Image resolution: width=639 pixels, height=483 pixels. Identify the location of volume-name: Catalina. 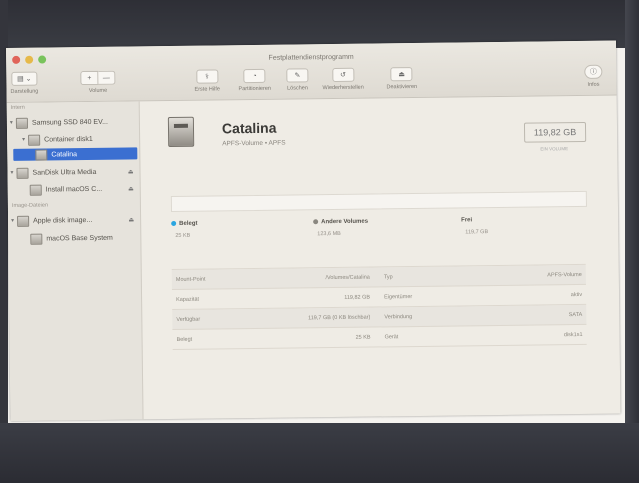
(249, 128).